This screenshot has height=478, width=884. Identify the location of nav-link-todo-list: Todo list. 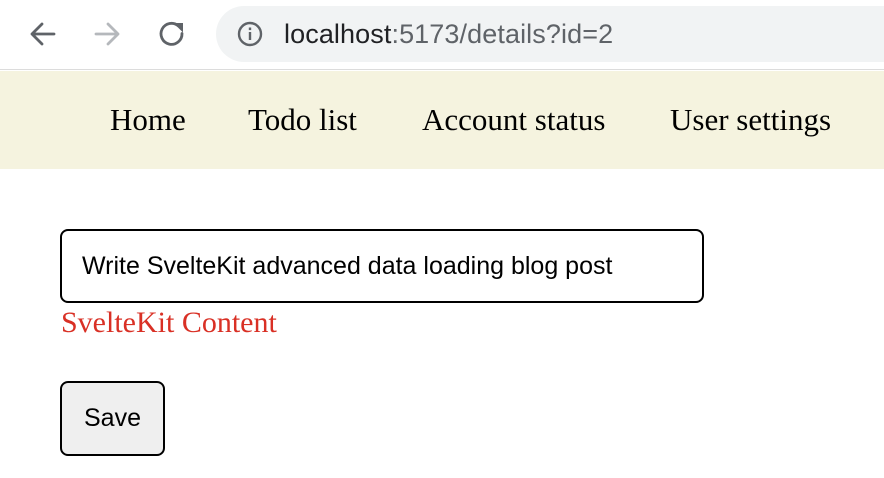
(302, 120).